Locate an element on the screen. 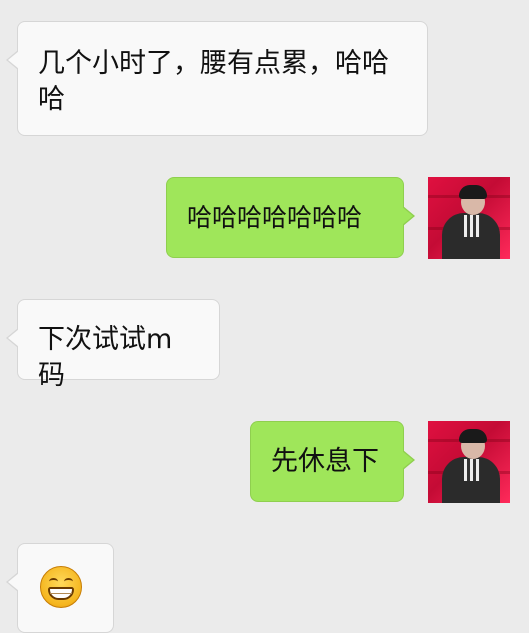 This screenshot has height=633, width=529. message-bubble-incoming: 几个小时了，腰有点累，哈哈哈 is located at coordinates (217, 78).